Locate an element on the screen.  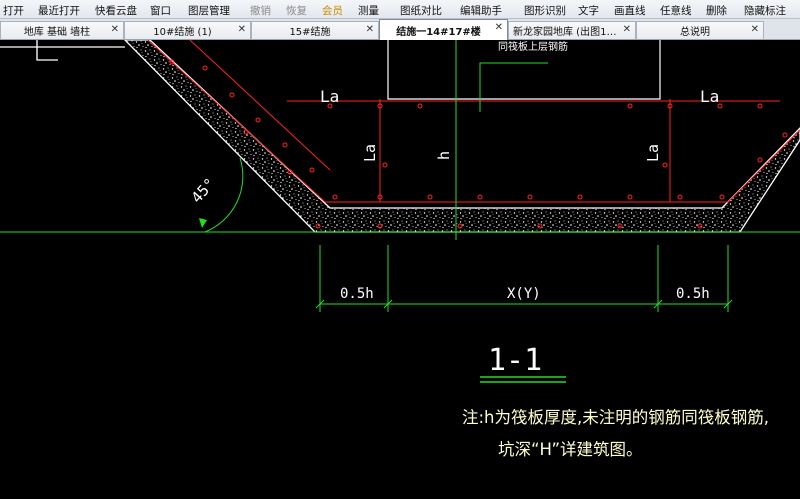
menu-free-line: 任意线 is located at coordinates (676, 10).